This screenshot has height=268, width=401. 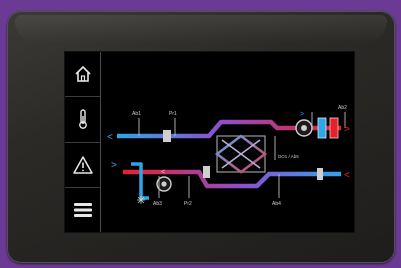 What do you see at coordinates (320, 174) in the screenshot?
I see `extract-filter` at bounding box center [320, 174].